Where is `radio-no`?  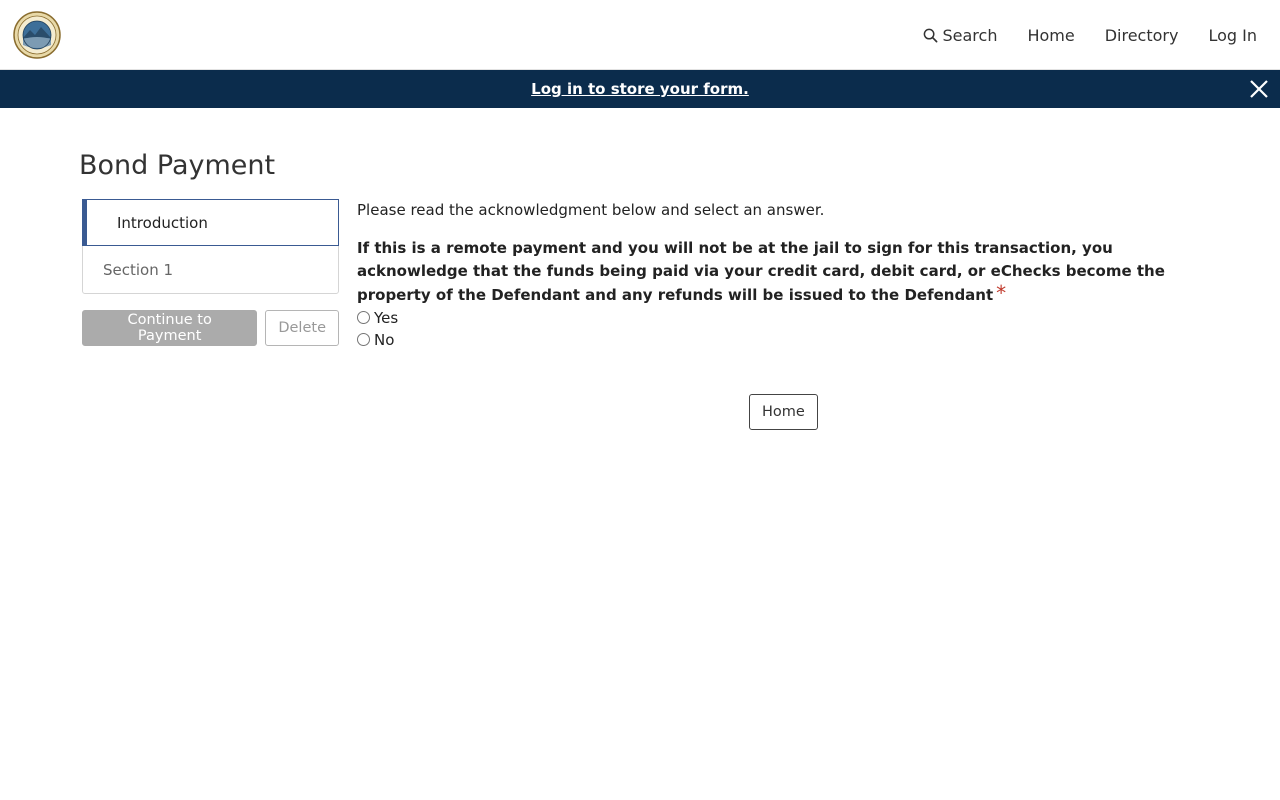 radio-no is located at coordinates (363, 339).